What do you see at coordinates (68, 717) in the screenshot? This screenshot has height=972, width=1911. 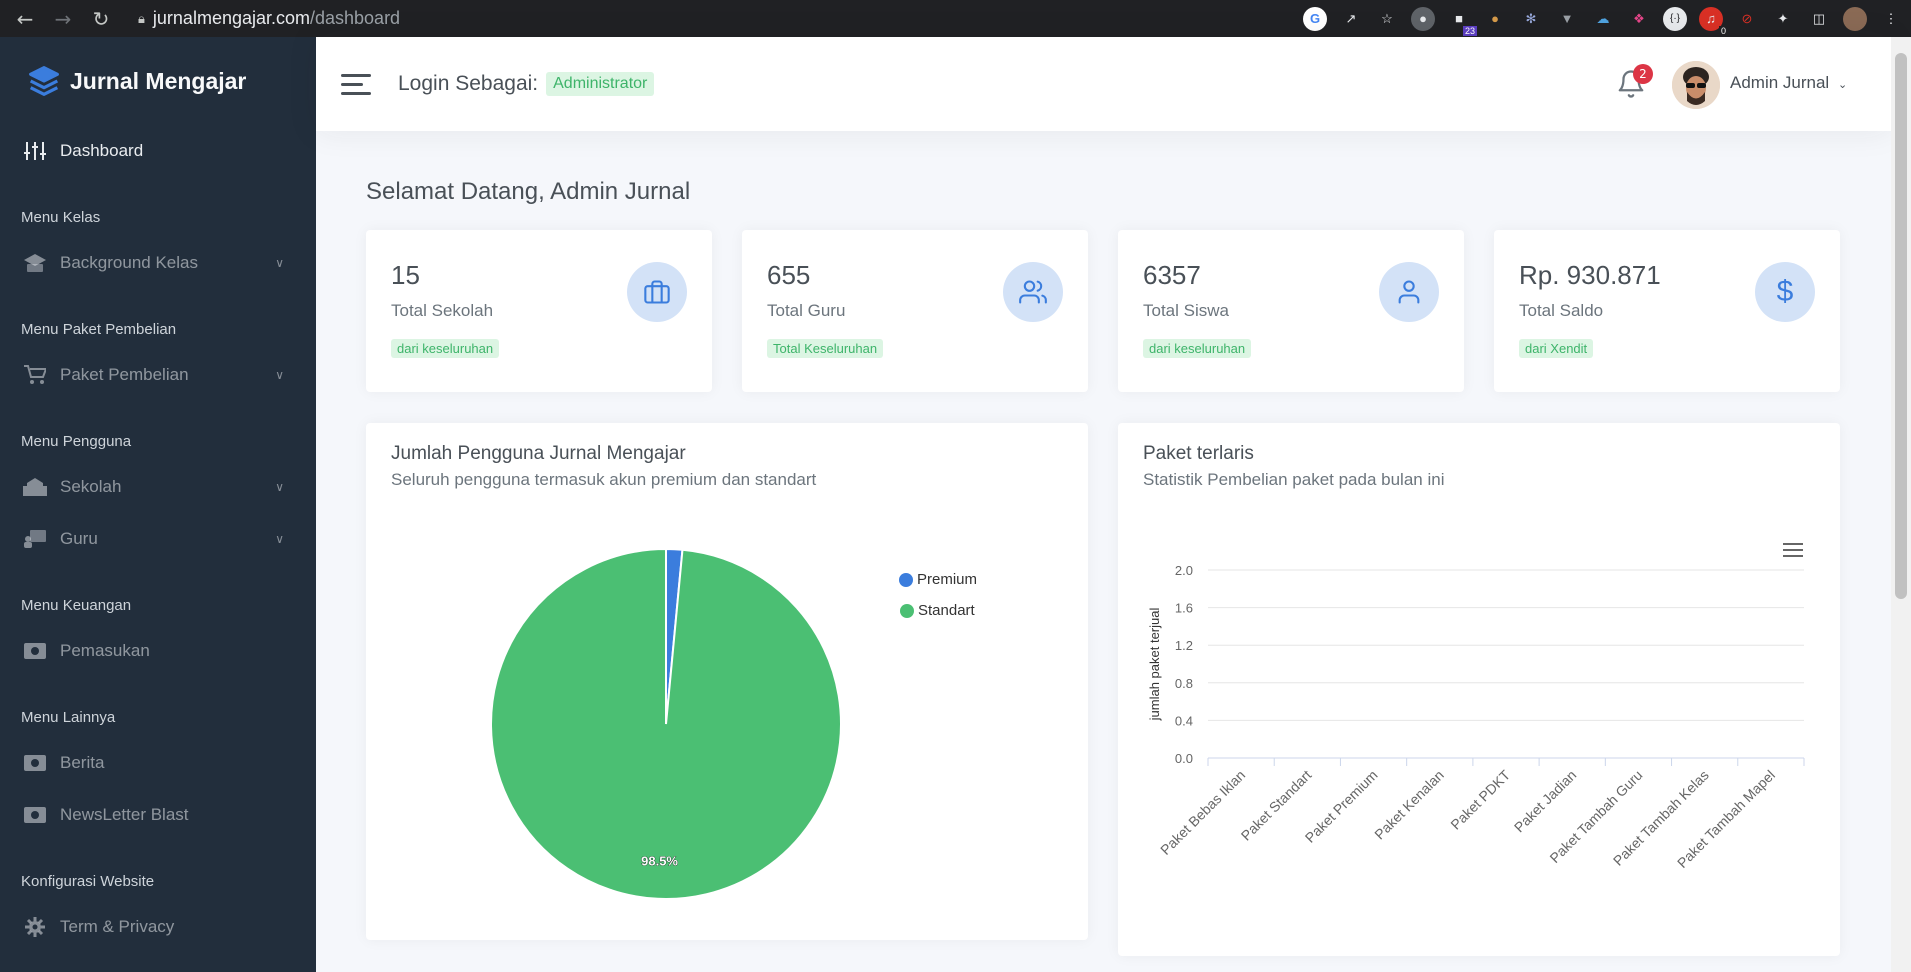 I see `sidebar-section-header: Menu Lainnya` at bounding box center [68, 717].